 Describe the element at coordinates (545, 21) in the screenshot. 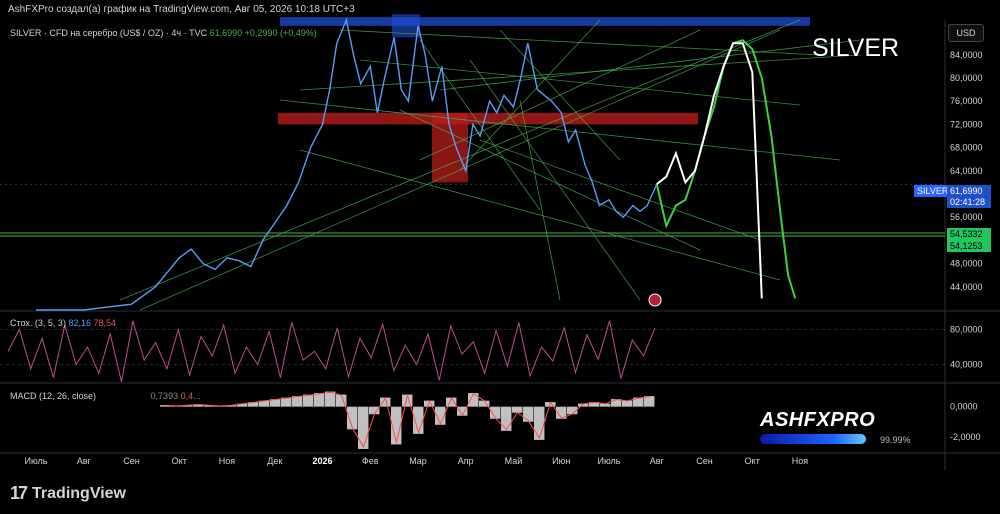

I see `top-zone` at that location.